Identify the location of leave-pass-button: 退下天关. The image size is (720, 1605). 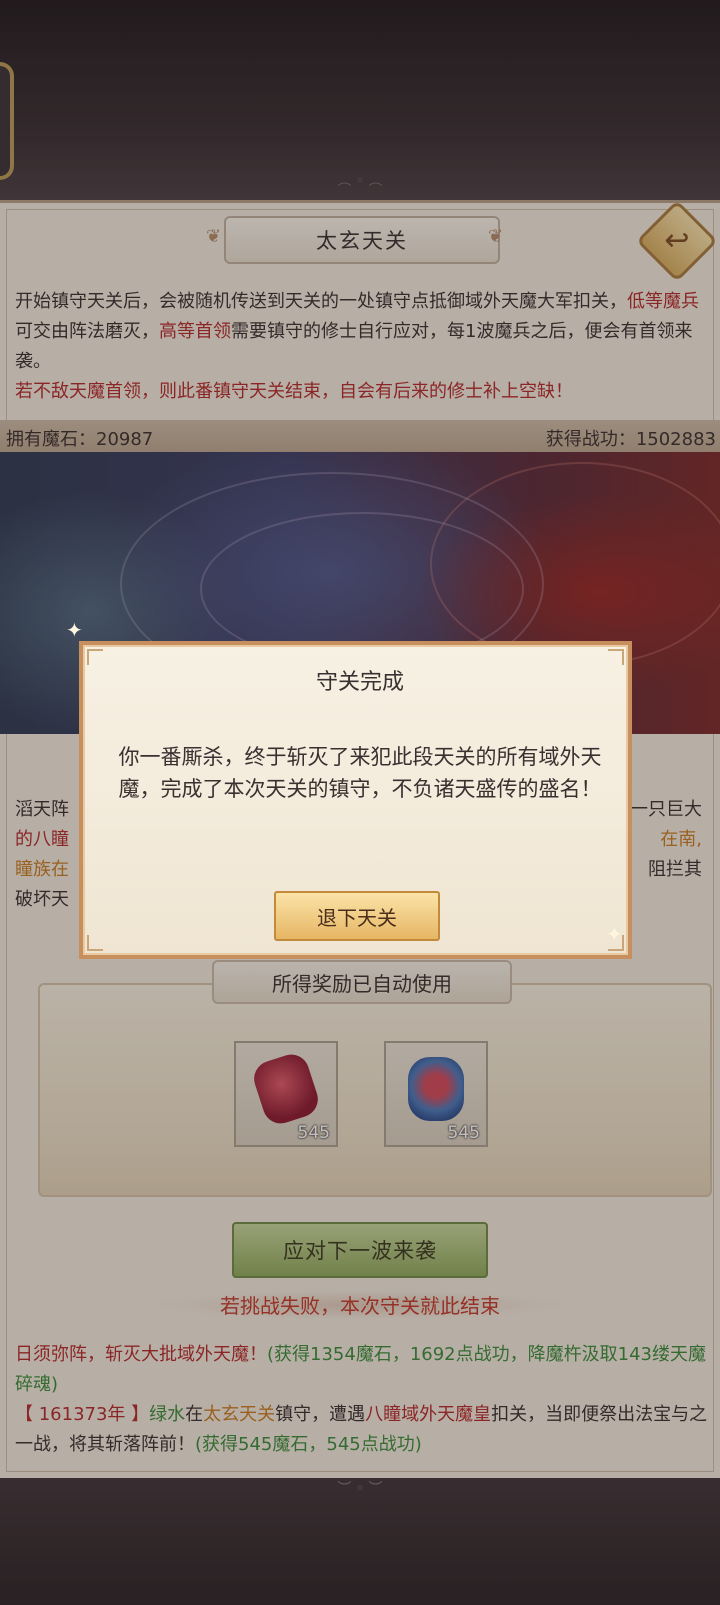
(357, 916).